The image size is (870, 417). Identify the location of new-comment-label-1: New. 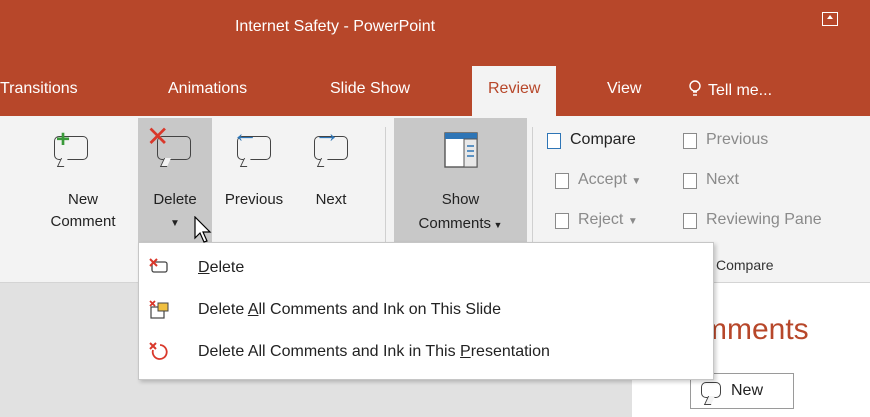
(82, 199).